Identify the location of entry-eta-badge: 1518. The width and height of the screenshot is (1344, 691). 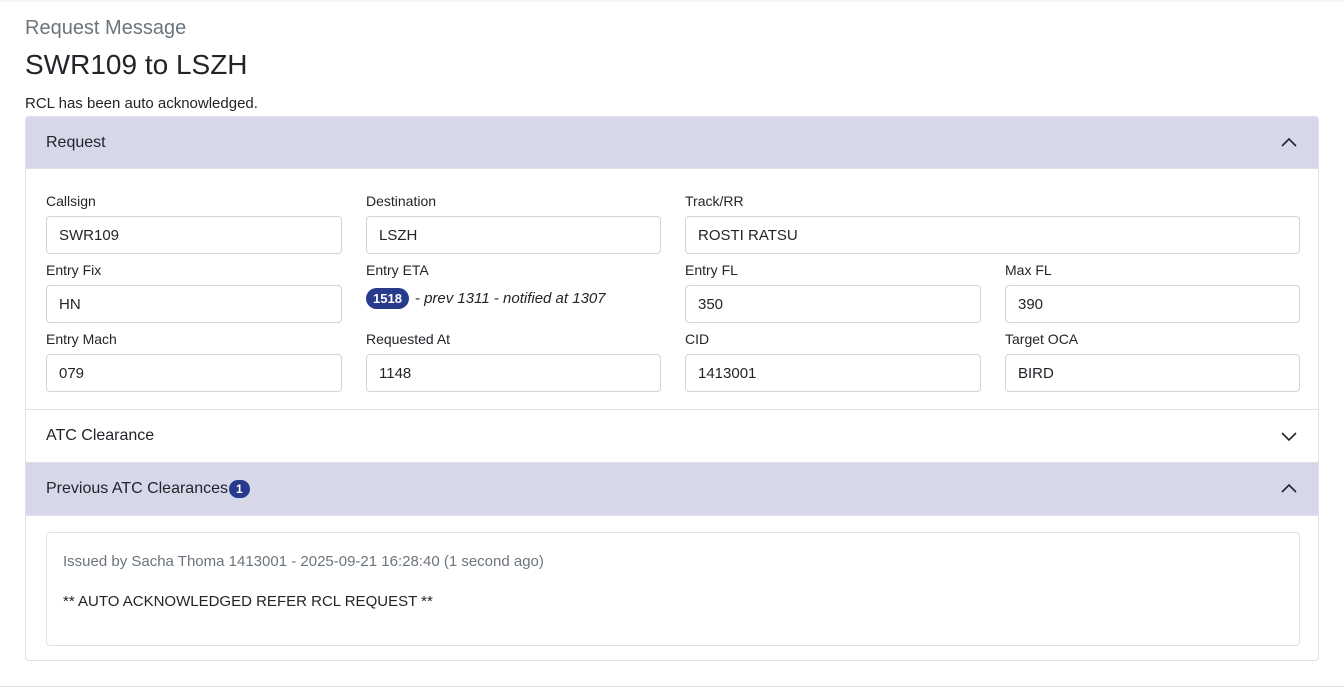
(387, 298).